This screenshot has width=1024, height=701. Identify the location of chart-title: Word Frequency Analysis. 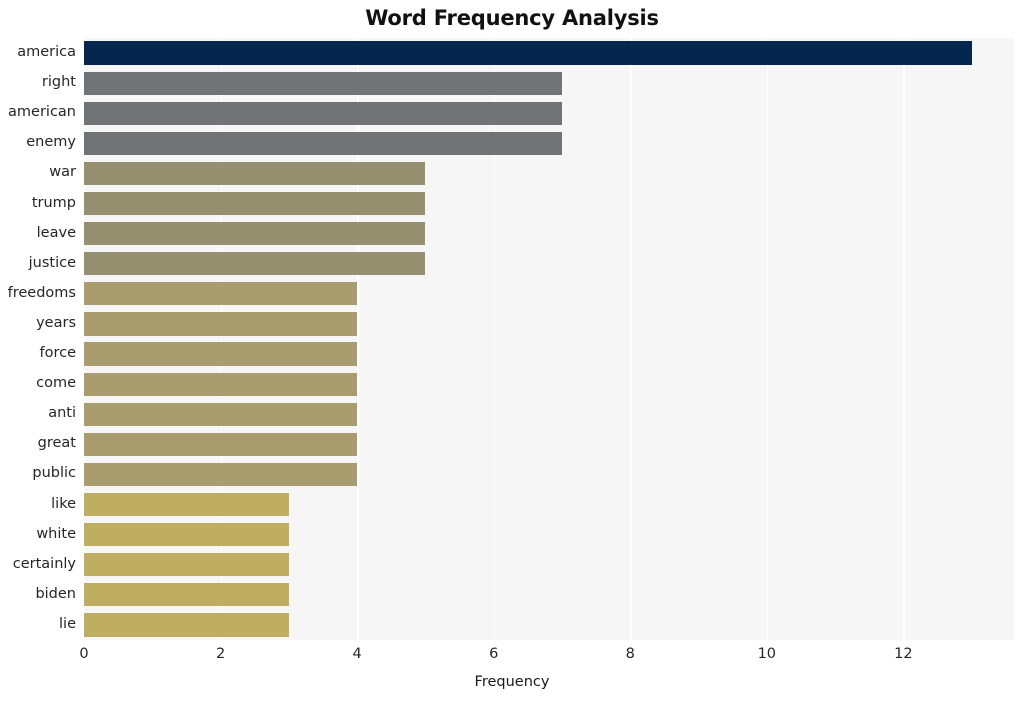
(512, 18).